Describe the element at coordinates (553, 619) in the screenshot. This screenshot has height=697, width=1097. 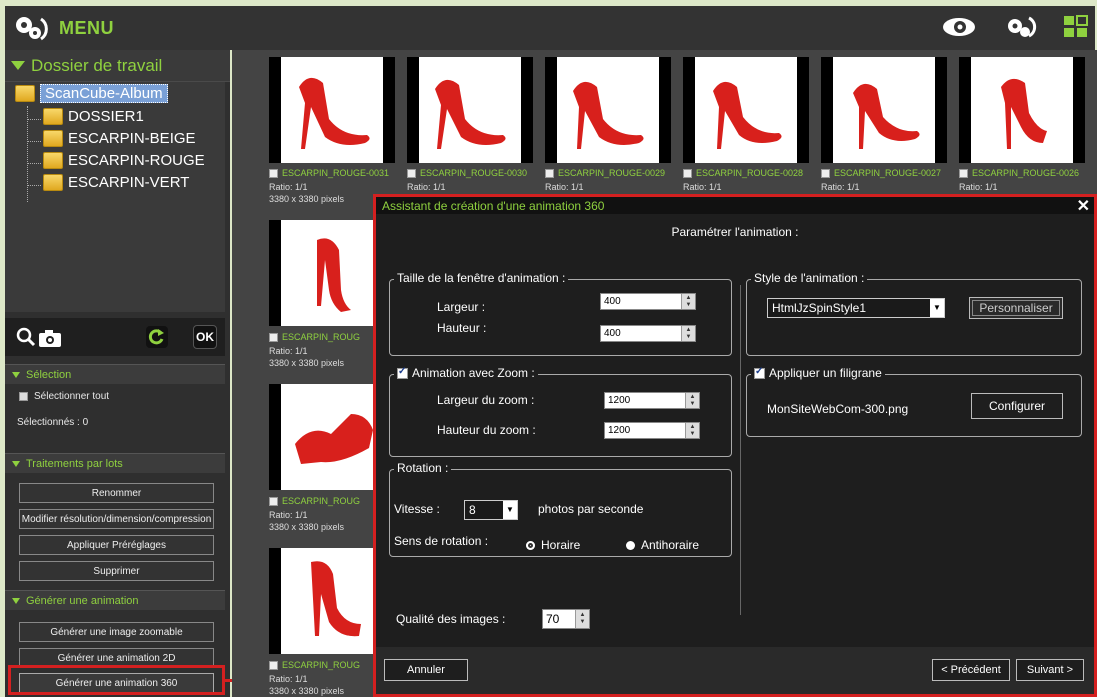
I see `quality-value: 70` at that location.